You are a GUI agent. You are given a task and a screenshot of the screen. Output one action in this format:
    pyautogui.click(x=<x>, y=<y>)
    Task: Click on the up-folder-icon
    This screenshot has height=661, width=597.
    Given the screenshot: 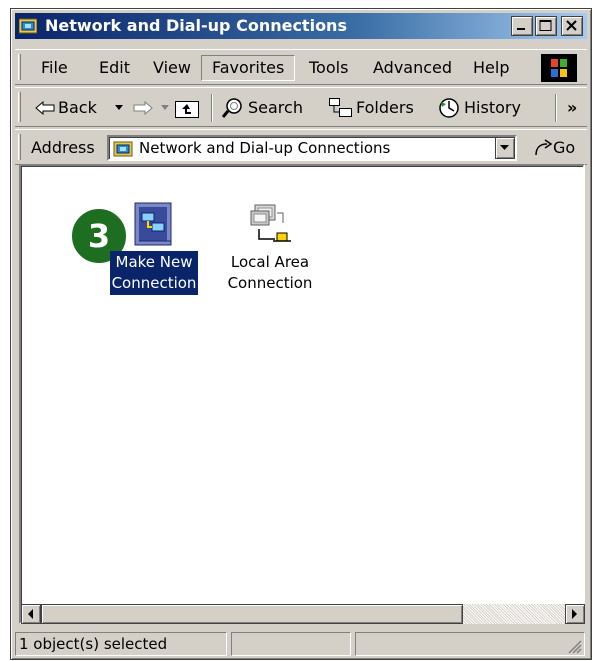 What is the action you would take?
    pyautogui.click(x=187, y=108)
    